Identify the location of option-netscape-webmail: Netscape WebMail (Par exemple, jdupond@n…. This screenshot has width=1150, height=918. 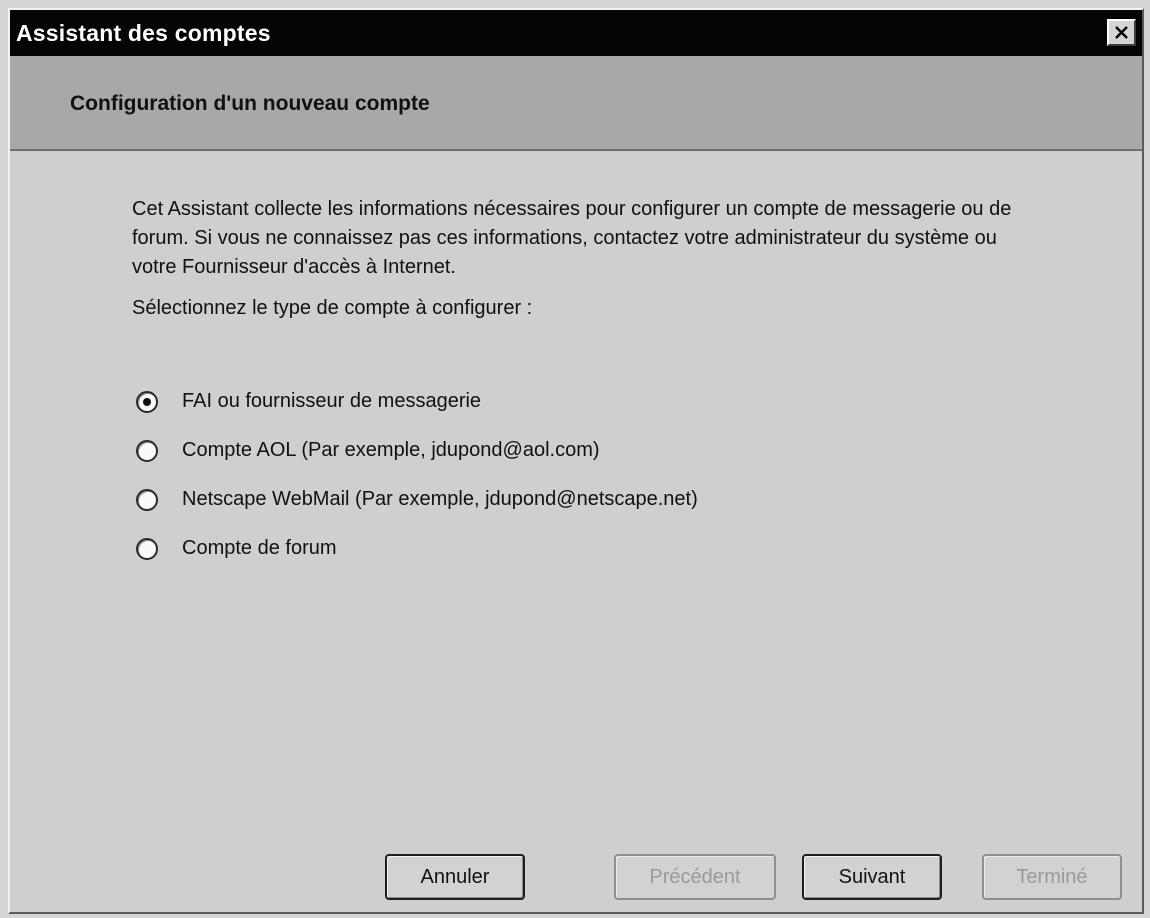
(586, 499).